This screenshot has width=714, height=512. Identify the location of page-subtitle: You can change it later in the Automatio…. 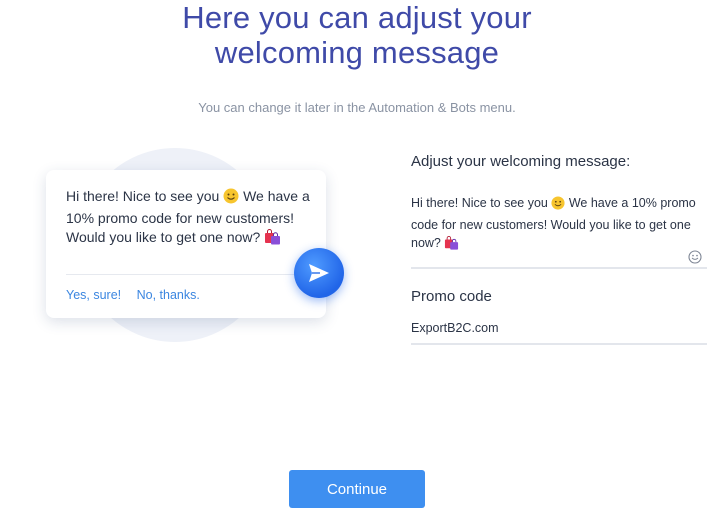
(357, 107).